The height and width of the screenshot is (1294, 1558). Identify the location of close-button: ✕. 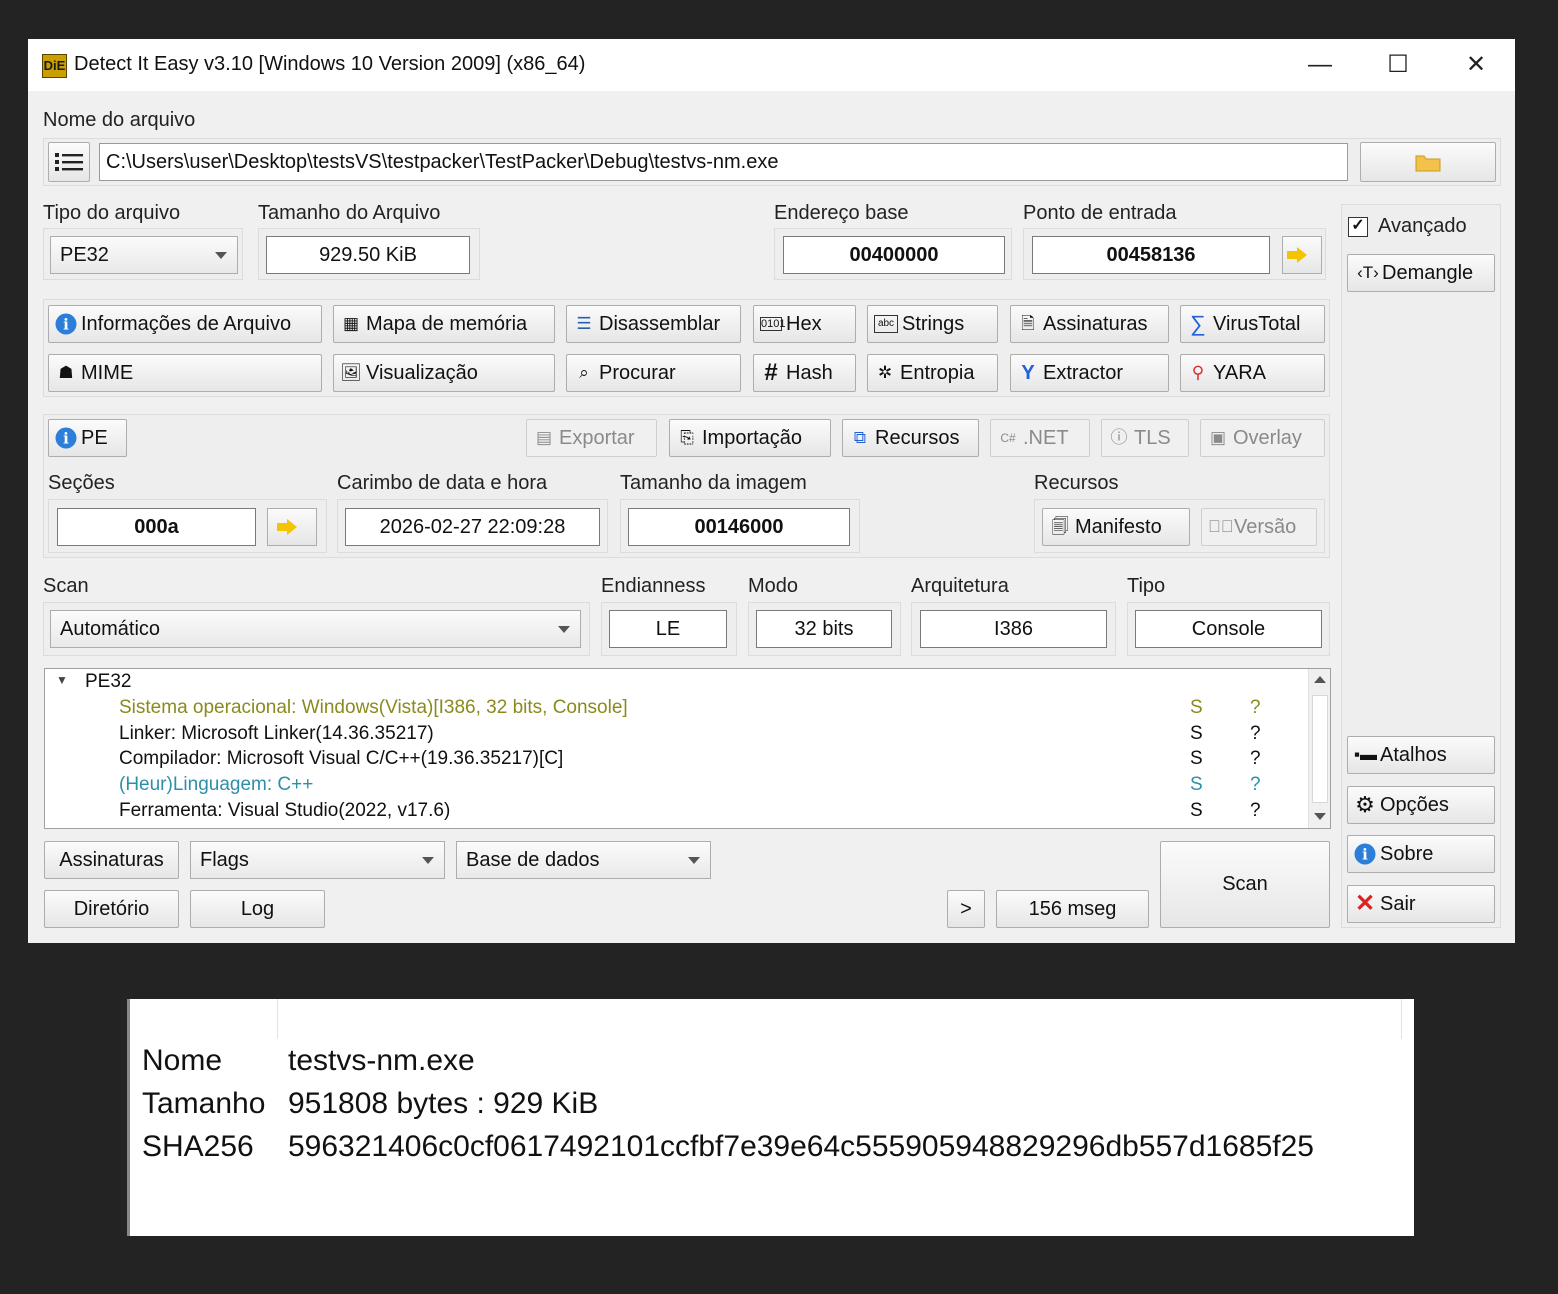
(1476, 65).